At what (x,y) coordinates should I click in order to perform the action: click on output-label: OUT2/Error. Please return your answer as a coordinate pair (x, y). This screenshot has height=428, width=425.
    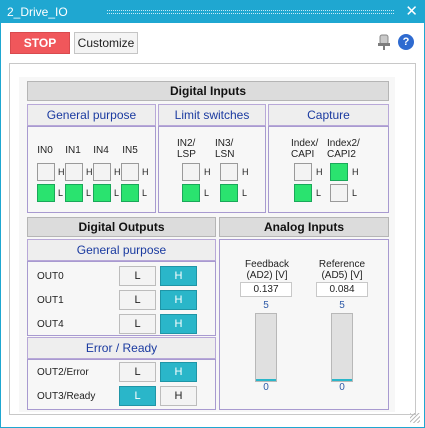
    Looking at the image, I should click on (63, 372).